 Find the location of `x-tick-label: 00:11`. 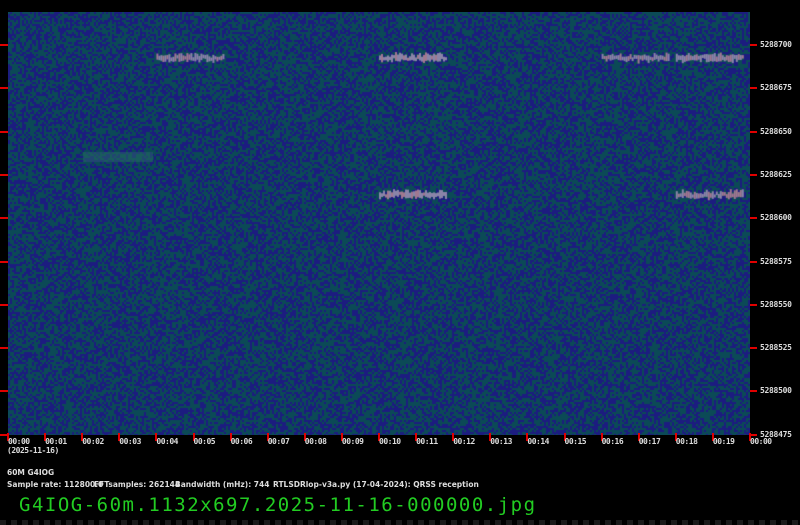

x-tick-label: 00:11 is located at coordinates (427, 441).